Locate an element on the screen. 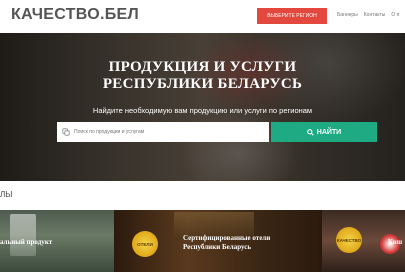  search-box is located at coordinates (163, 132).